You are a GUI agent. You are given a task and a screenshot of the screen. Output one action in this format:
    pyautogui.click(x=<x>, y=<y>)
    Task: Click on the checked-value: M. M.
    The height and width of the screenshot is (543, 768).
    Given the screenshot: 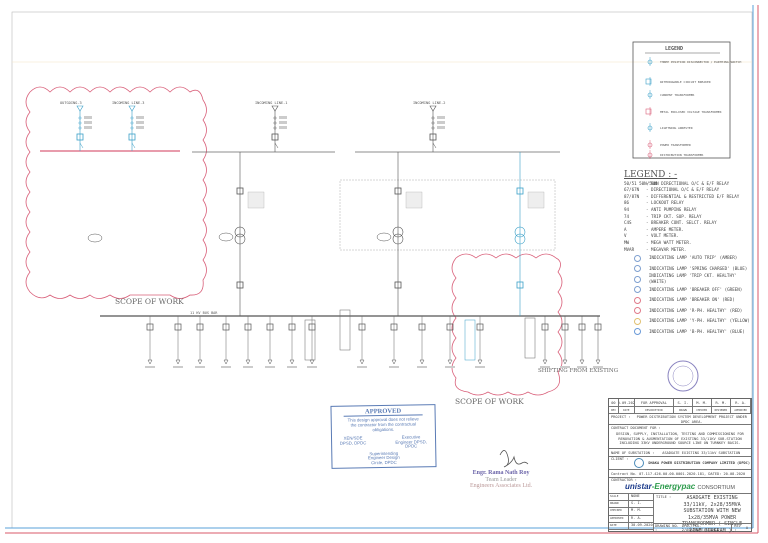 What is the action you would take?
    pyautogui.click(x=636, y=510)
    